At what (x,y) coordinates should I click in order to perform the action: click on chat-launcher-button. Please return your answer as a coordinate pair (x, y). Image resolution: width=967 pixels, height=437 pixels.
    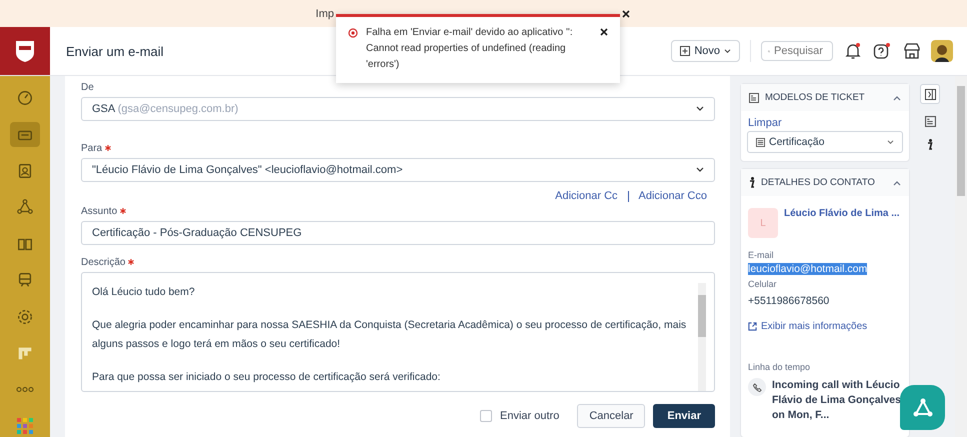
    Looking at the image, I should click on (922, 407).